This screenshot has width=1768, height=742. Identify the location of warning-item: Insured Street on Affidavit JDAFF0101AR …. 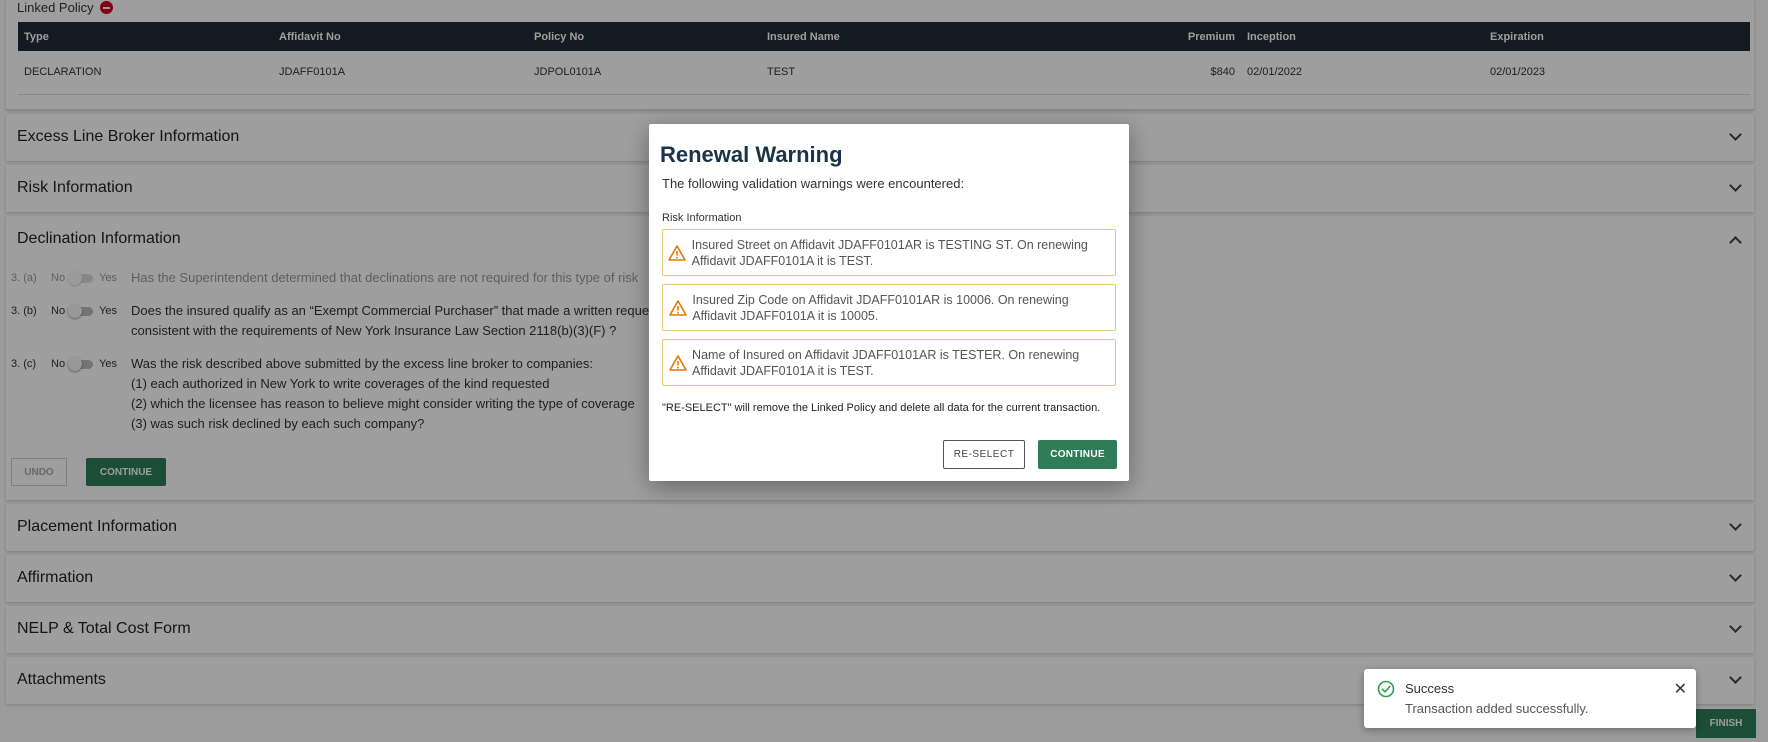
(889, 252).